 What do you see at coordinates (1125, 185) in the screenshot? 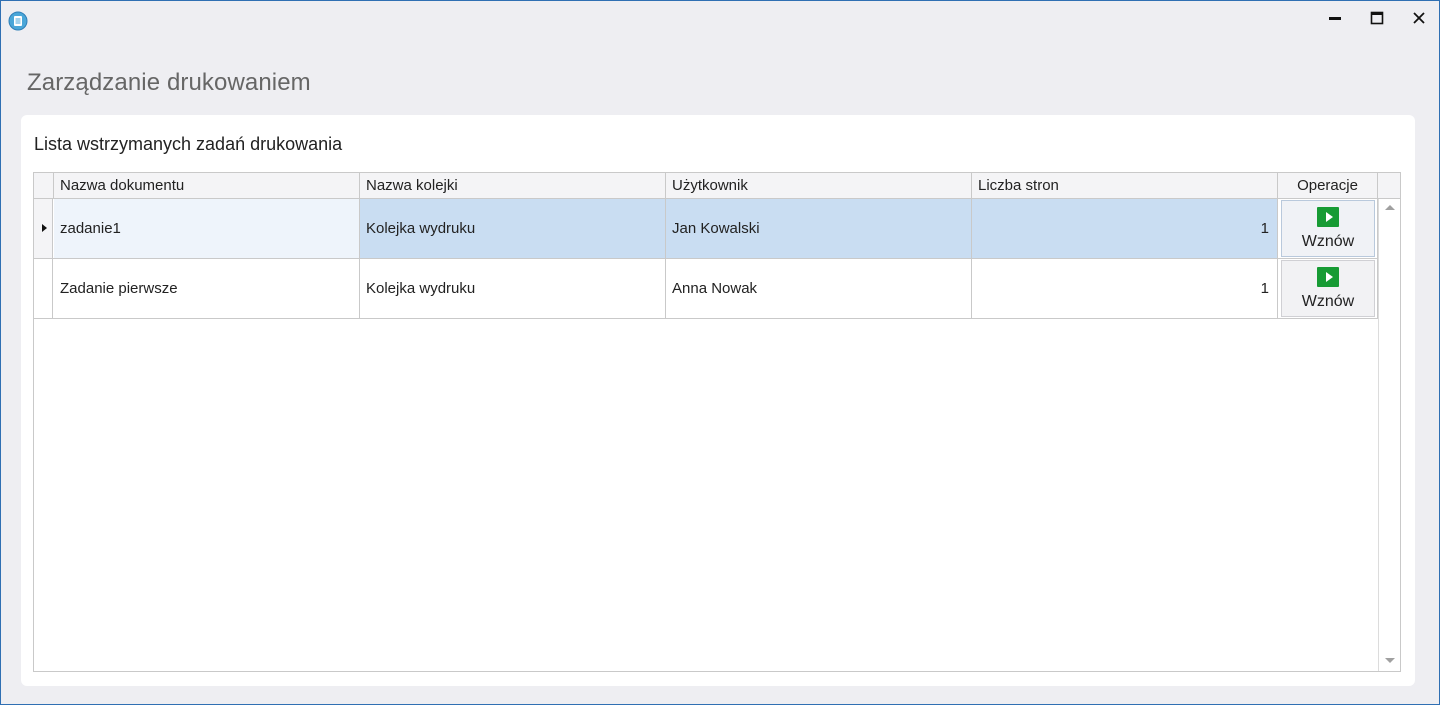
I see `column-header-pages: Liczba stron` at bounding box center [1125, 185].